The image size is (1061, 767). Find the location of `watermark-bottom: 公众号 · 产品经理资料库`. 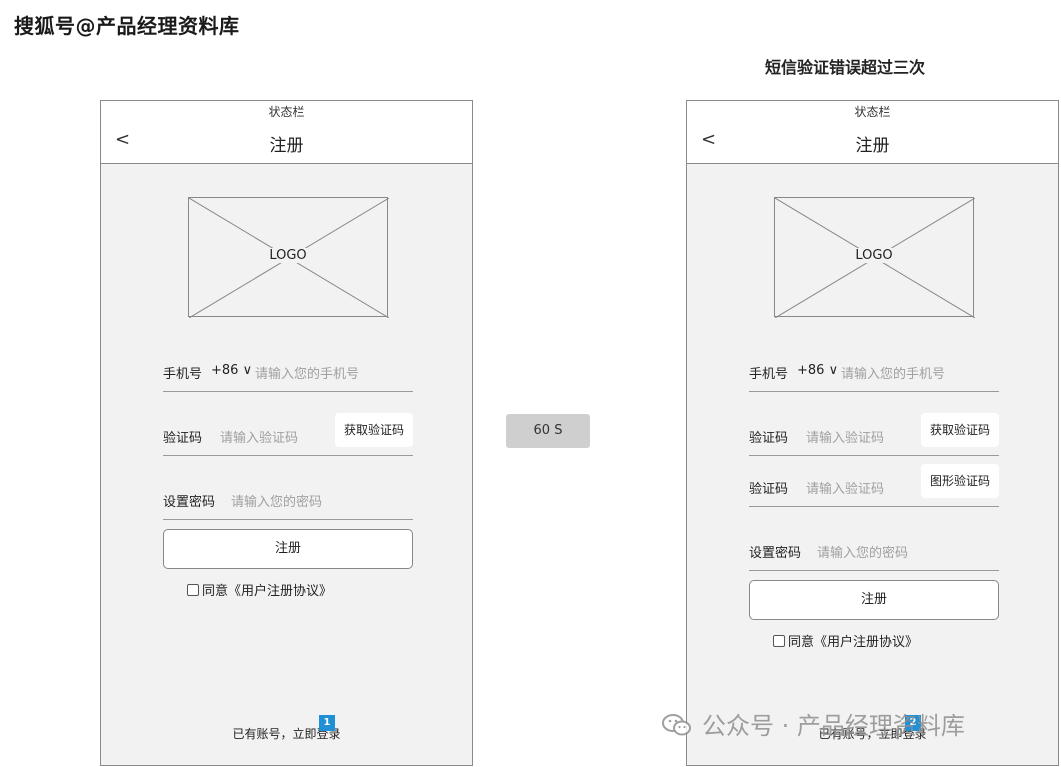

watermark-bottom: 公众号 · 产品经理资料库 is located at coordinates (813, 723).